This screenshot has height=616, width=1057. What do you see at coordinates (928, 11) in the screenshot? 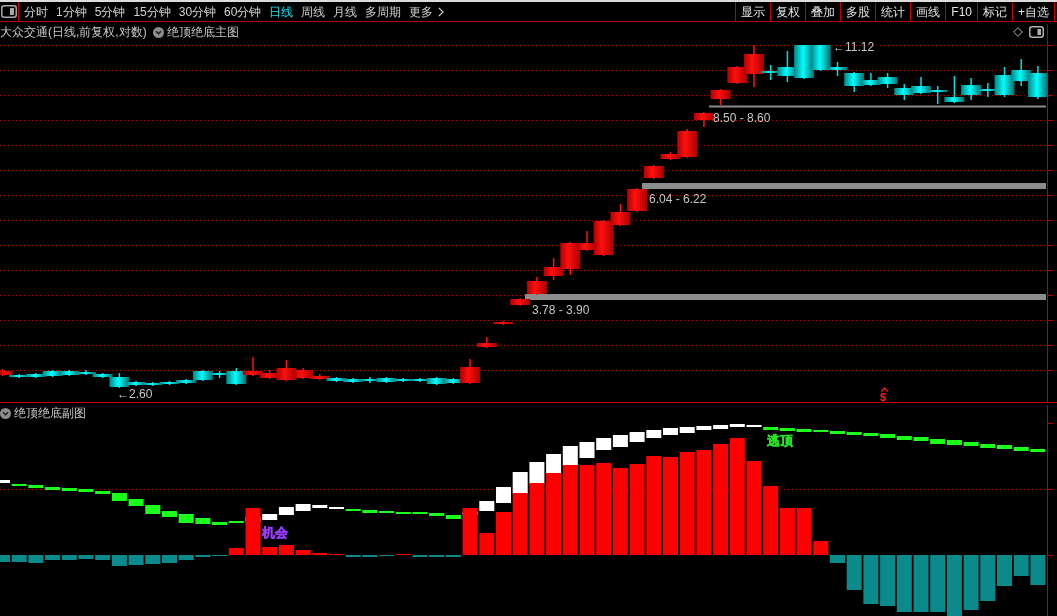
I see `toolbar-button: 画线` at bounding box center [928, 11].